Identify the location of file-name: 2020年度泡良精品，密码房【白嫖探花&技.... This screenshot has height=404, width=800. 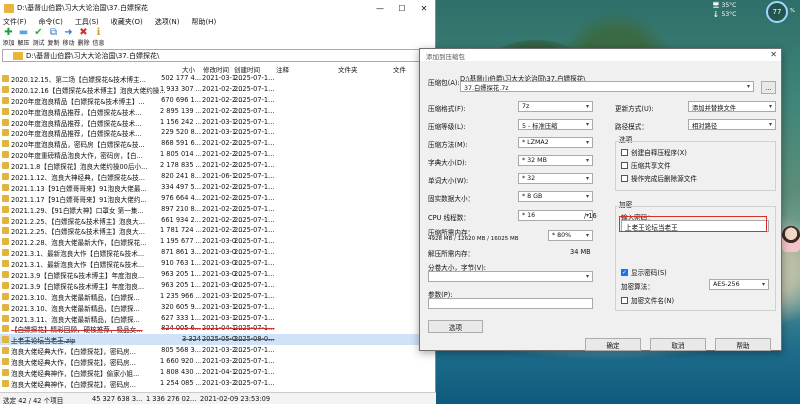
(78, 145).